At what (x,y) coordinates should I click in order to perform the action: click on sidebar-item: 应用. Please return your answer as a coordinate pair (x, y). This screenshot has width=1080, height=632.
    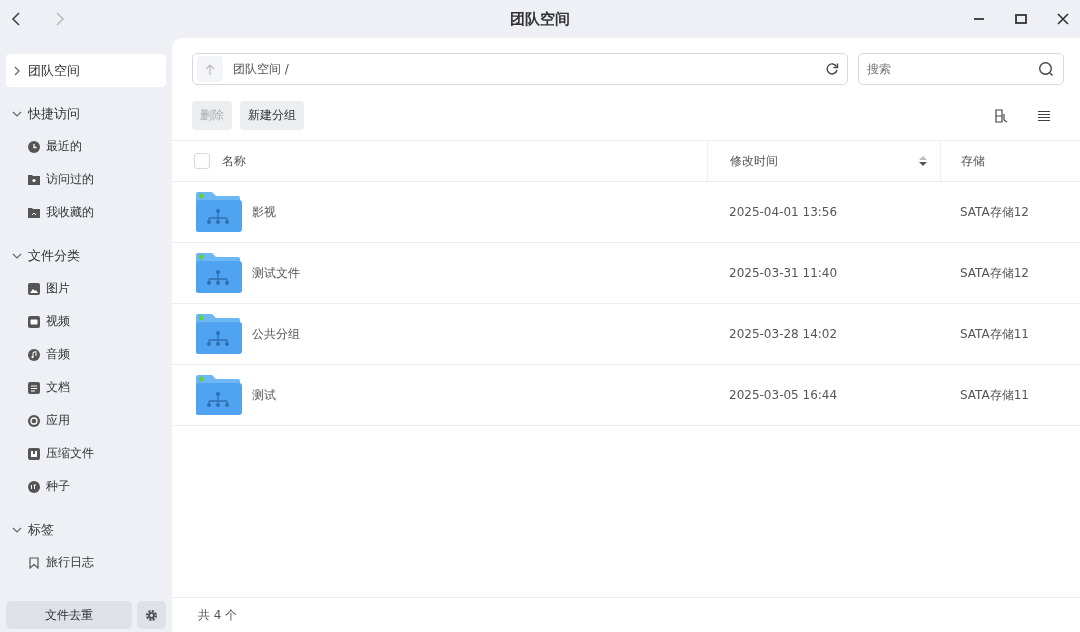
    Looking at the image, I should click on (86, 420).